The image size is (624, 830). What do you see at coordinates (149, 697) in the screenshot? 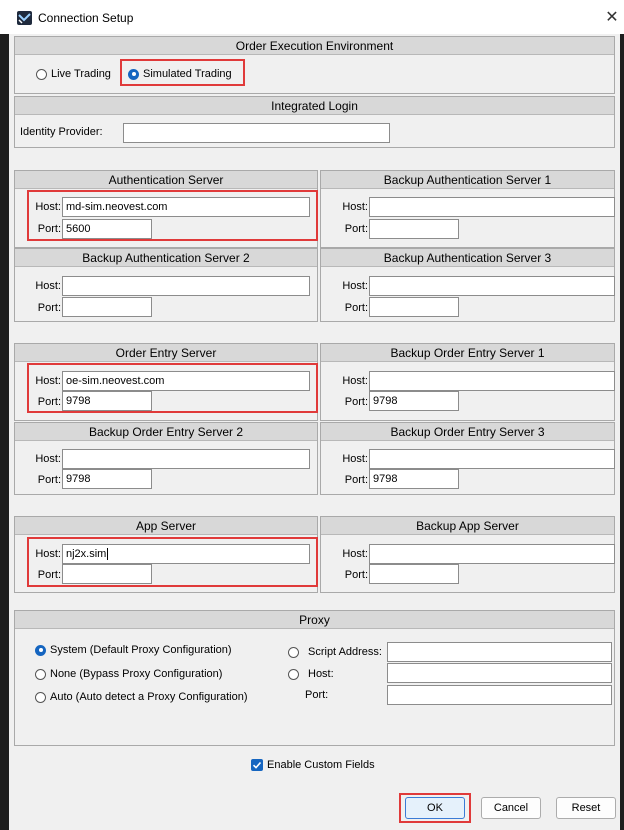
I see `proxy-auto-label: Auto (Auto detect a Proxy Configuration)` at bounding box center [149, 697].